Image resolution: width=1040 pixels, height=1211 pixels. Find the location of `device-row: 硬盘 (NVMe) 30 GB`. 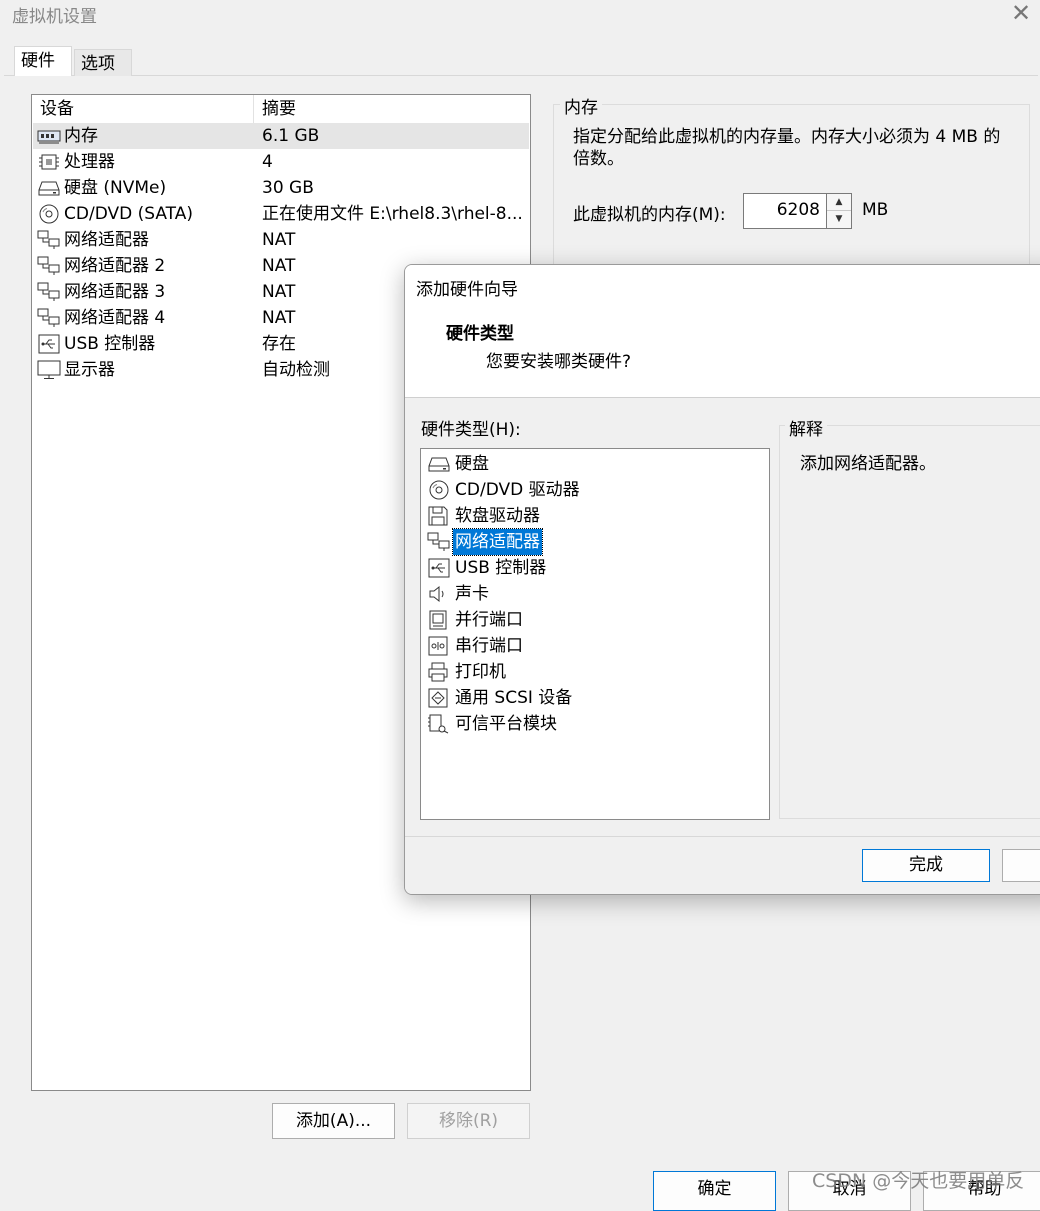

device-row: 硬盘 (NVMe) 30 GB is located at coordinates (281, 188).